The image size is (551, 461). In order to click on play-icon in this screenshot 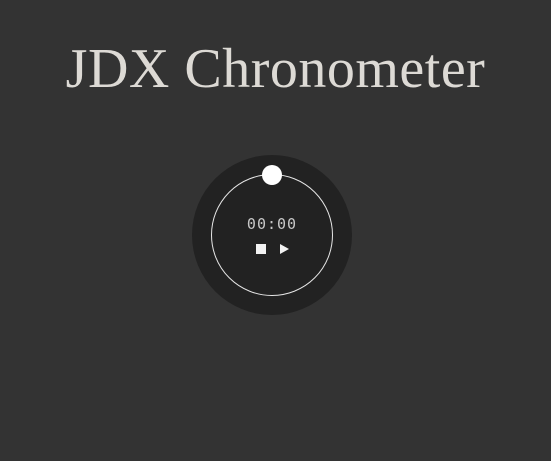, I will do `click(284, 249)`.